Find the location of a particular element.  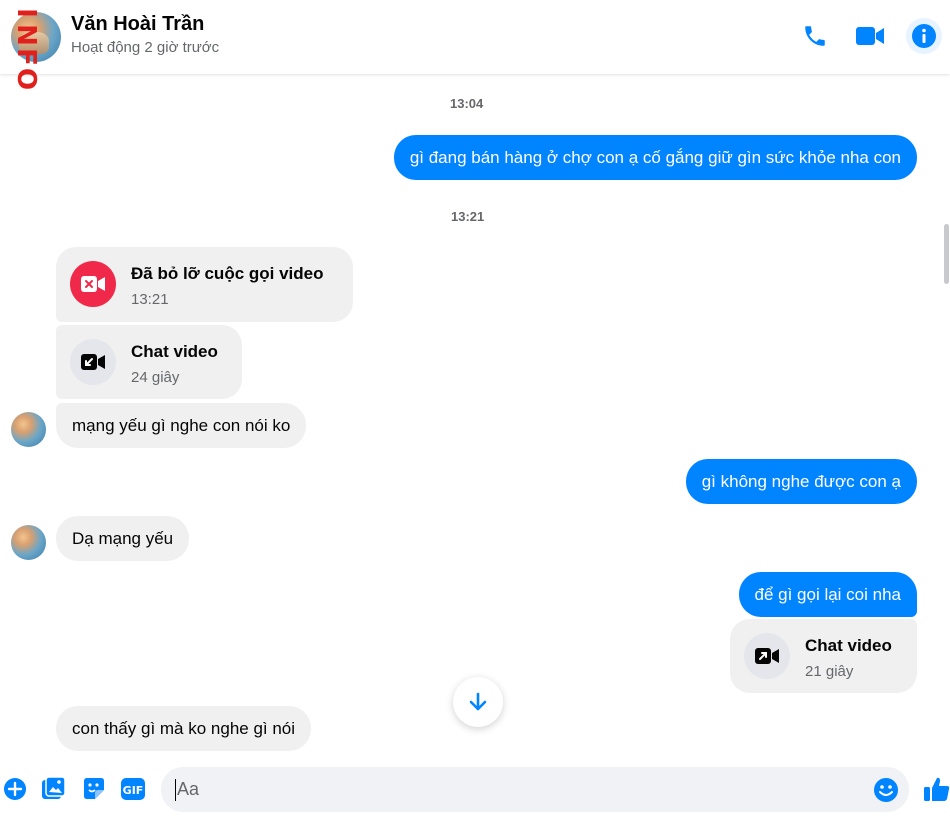

message-input-wrapper is located at coordinates (535, 789).